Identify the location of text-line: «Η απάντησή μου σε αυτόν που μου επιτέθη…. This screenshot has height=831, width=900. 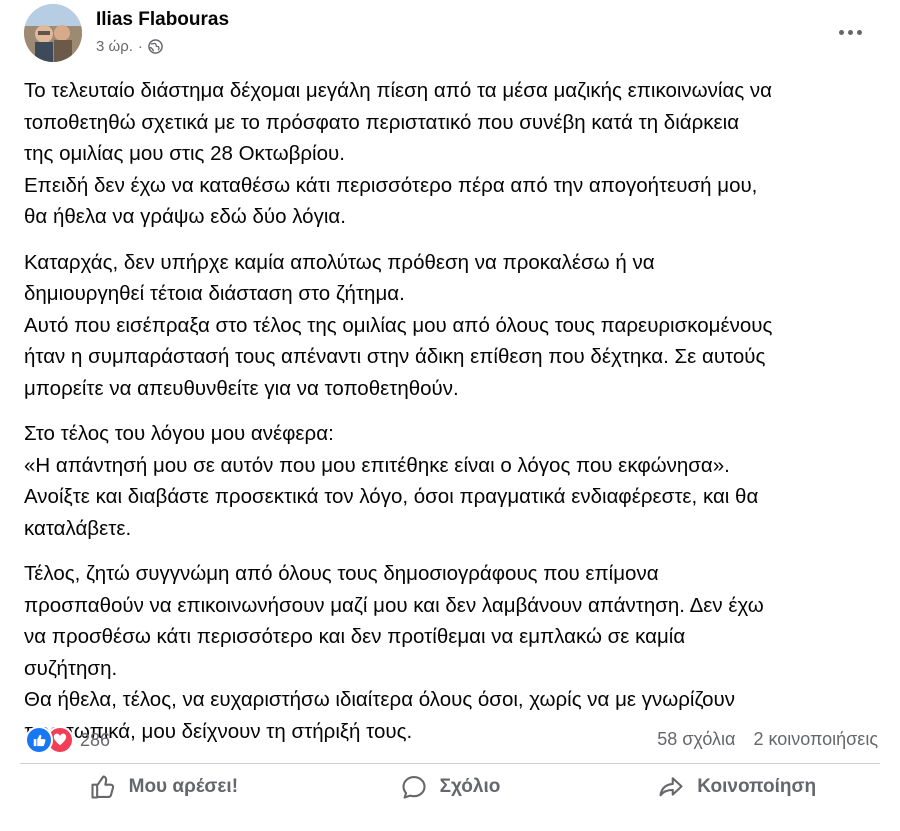
(377, 465).